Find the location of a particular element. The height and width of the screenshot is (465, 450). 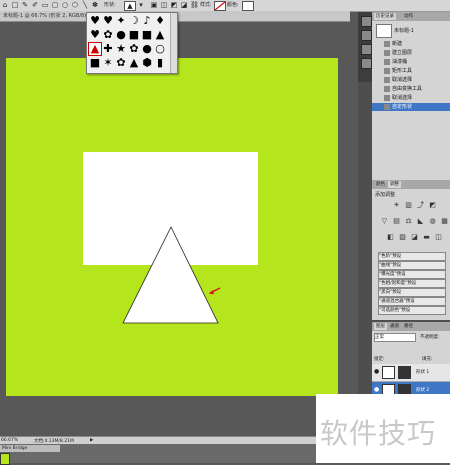

posterize-icon: ▨ is located at coordinates (402, 237).